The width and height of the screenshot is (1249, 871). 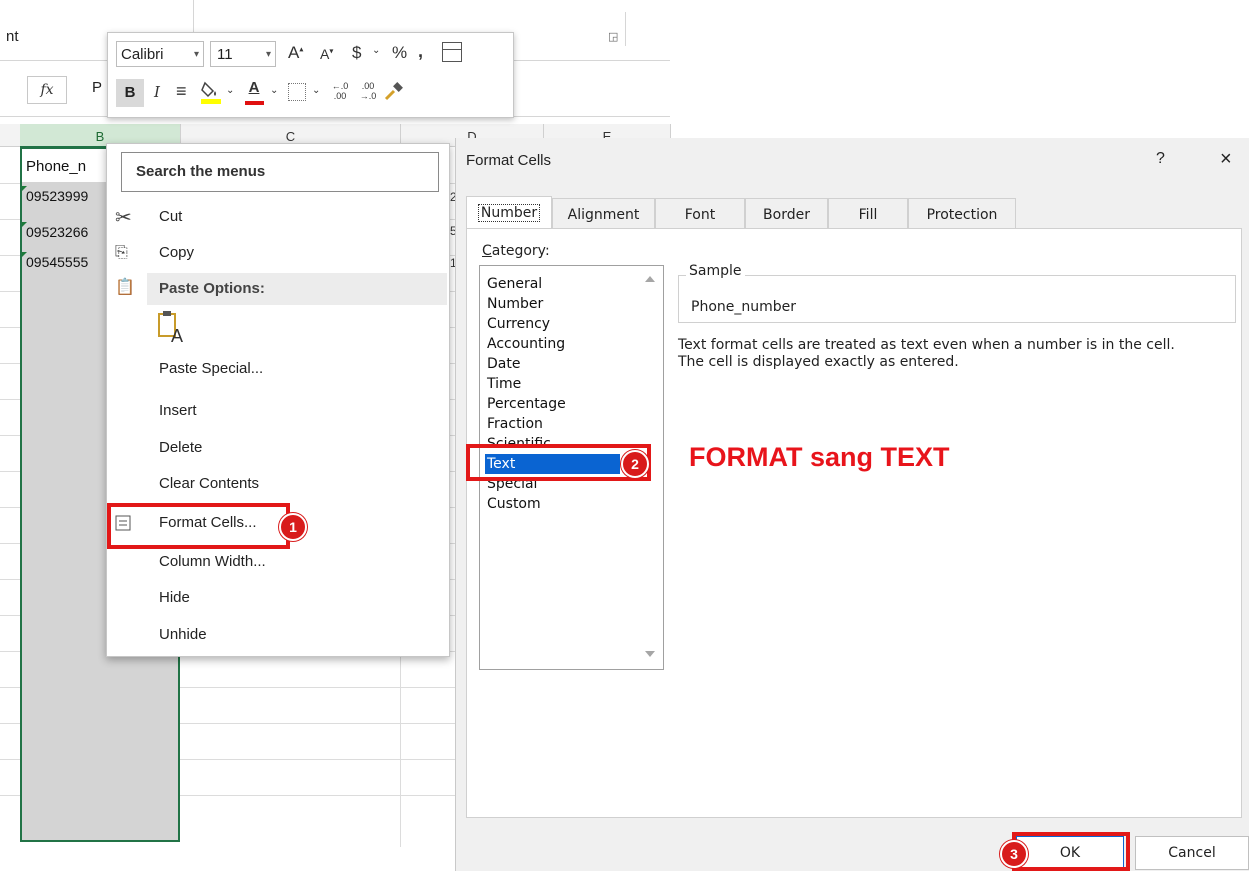 I want to click on list-item: Custom, so click(x=552, y=504).